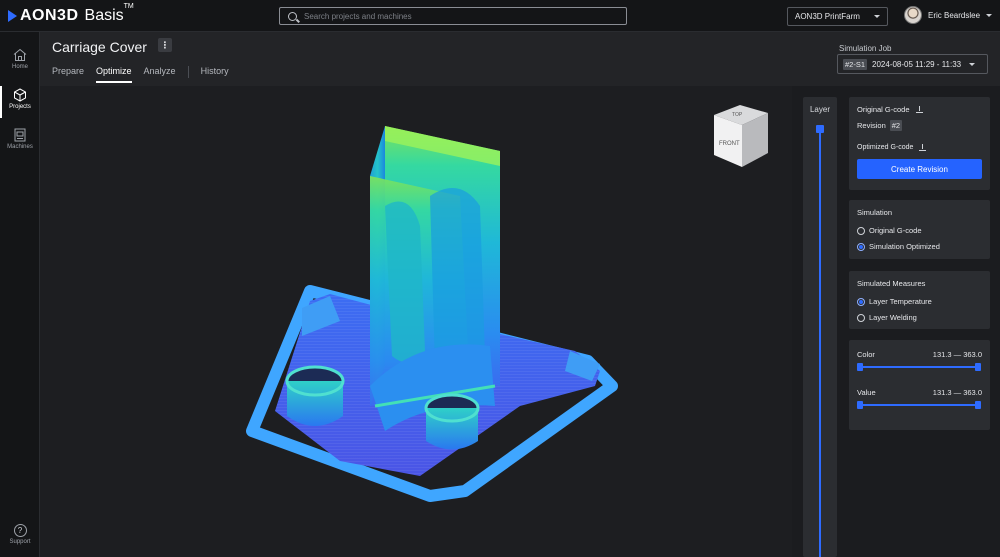 This screenshot has height=557, width=1000. I want to click on nav-item-machines: Machines, so click(20, 142).